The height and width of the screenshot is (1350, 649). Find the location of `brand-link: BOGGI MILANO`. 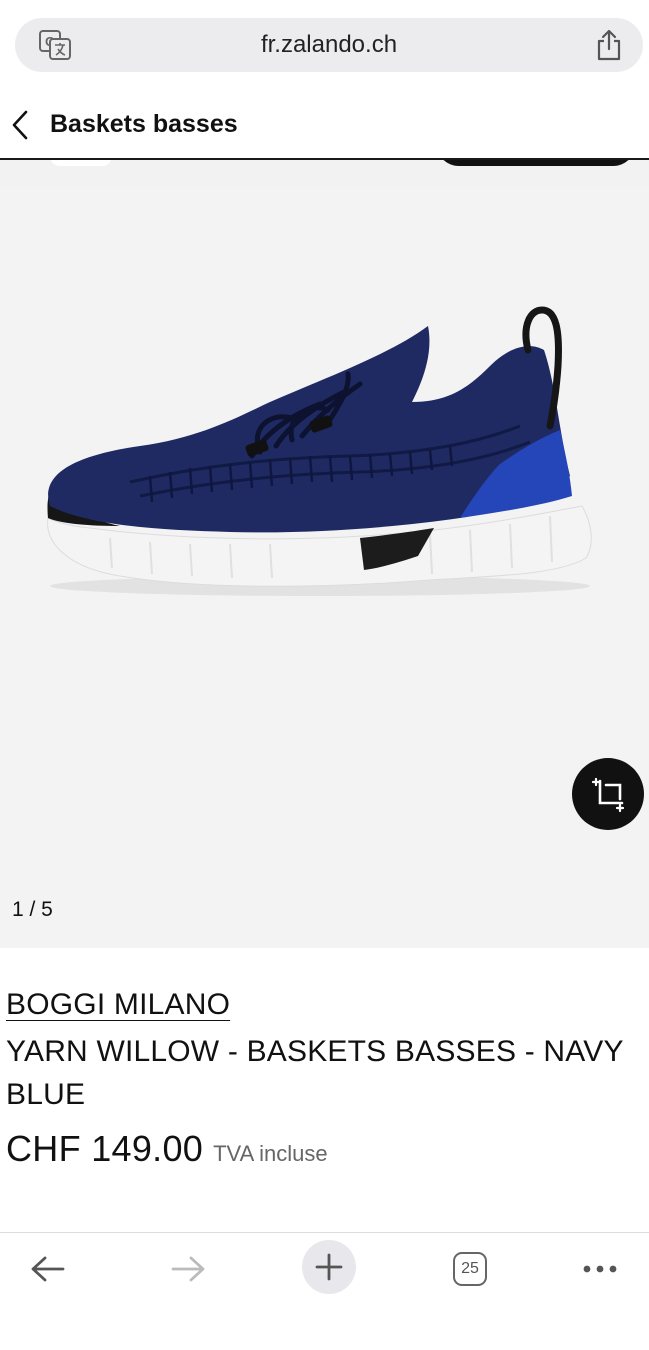

brand-link: BOGGI MILANO is located at coordinates (118, 1005).